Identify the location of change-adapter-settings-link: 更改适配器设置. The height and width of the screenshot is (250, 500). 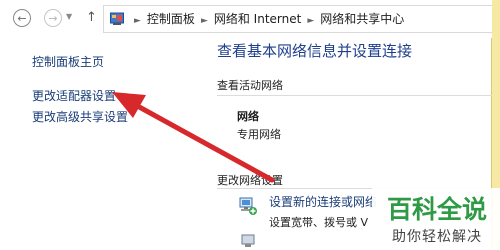
(74, 95).